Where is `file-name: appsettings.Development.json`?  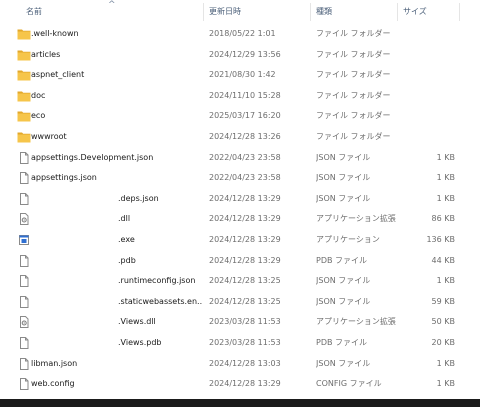 file-name: appsettings.Development.json is located at coordinates (92, 157).